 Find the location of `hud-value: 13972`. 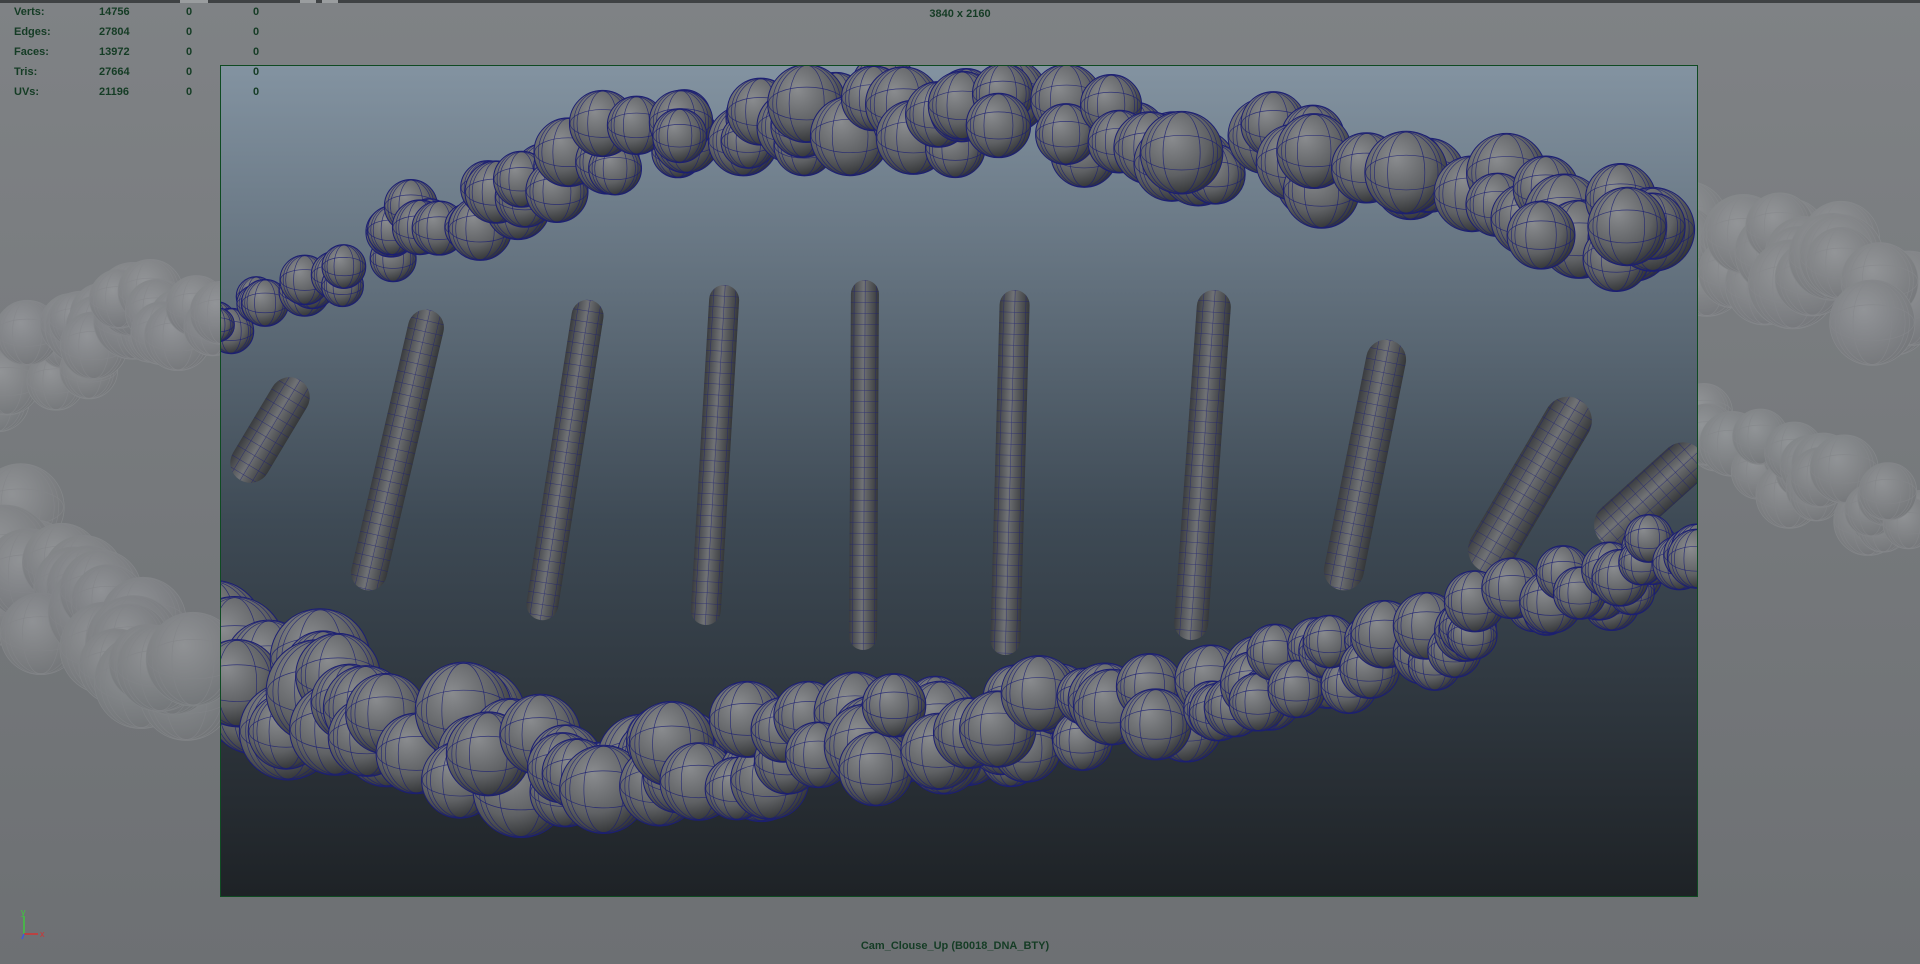

hud-value: 13972 is located at coordinates (114, 52).